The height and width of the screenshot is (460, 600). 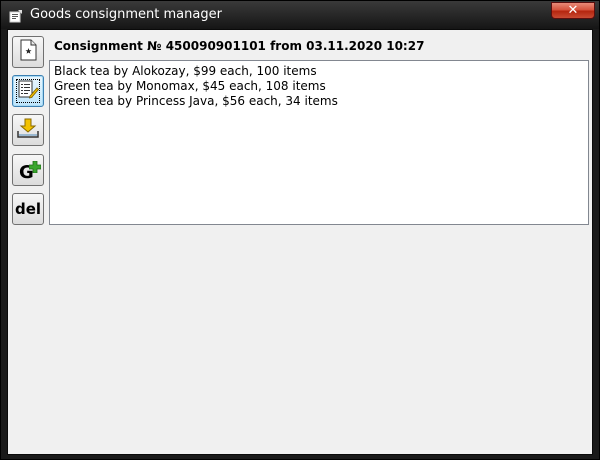 I want to click on app-icon, so click(x=16, y=15).